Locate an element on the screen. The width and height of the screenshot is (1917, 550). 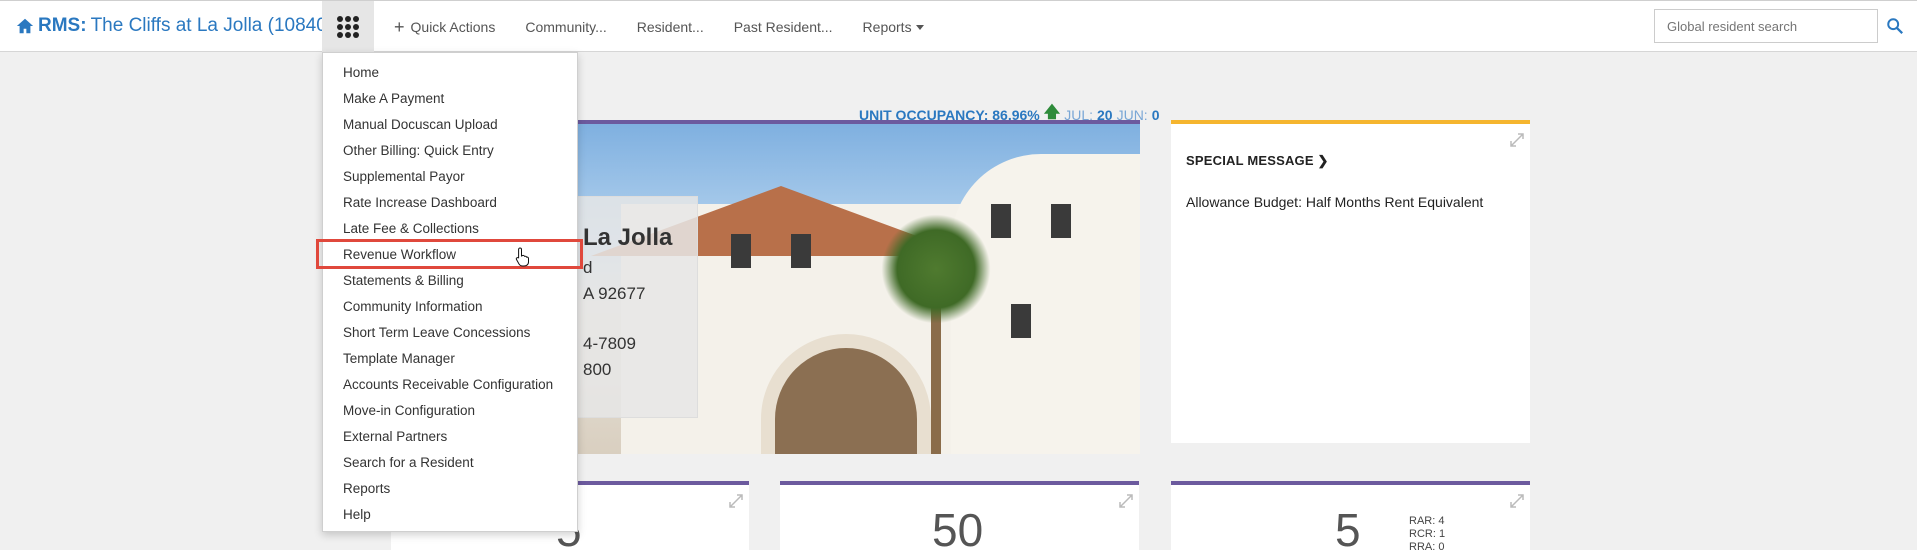
grid-icon is located at coordinates (348, 26).